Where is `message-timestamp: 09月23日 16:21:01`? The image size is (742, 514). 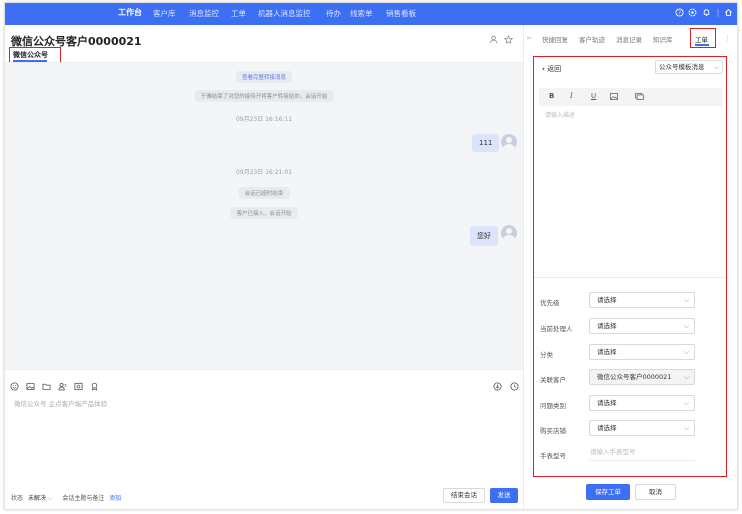 message-timestamp: 09月23日 16:21:01 is located at coordinates (264, 172).